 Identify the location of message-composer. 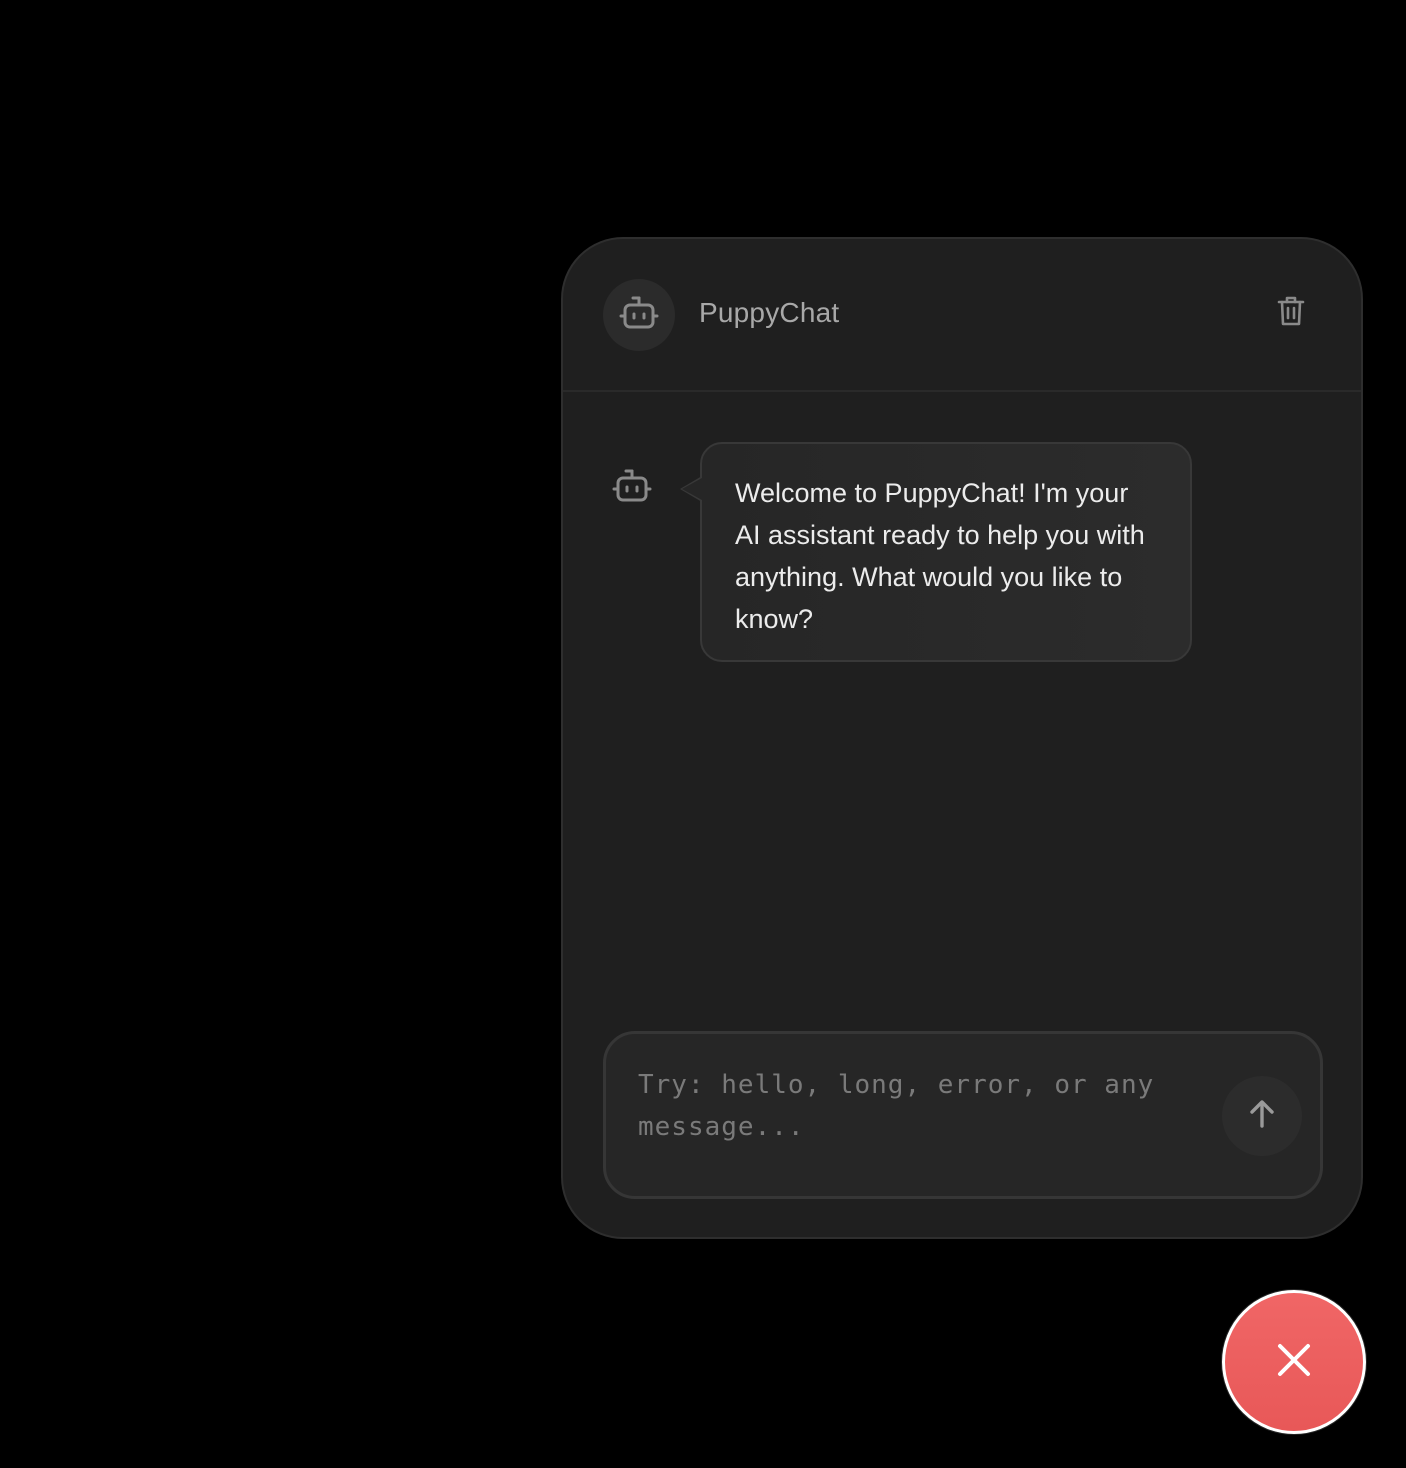
(963, 1115).